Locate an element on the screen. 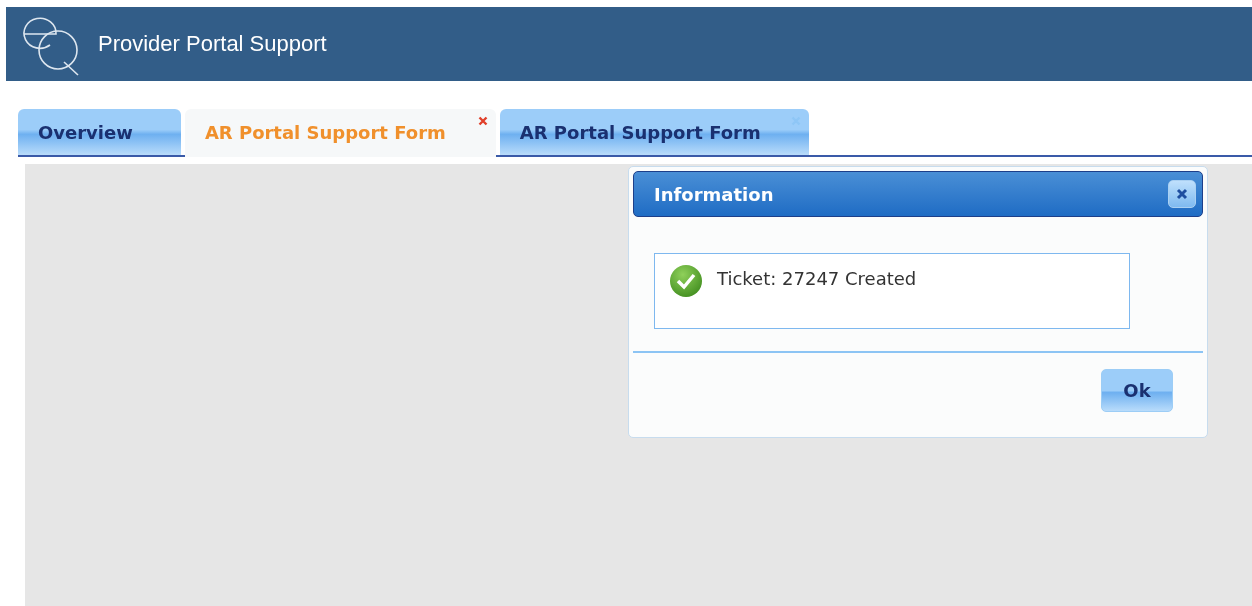 The image size is (1252, 606). dialog-title: Information is located at coordinates (714, 194).